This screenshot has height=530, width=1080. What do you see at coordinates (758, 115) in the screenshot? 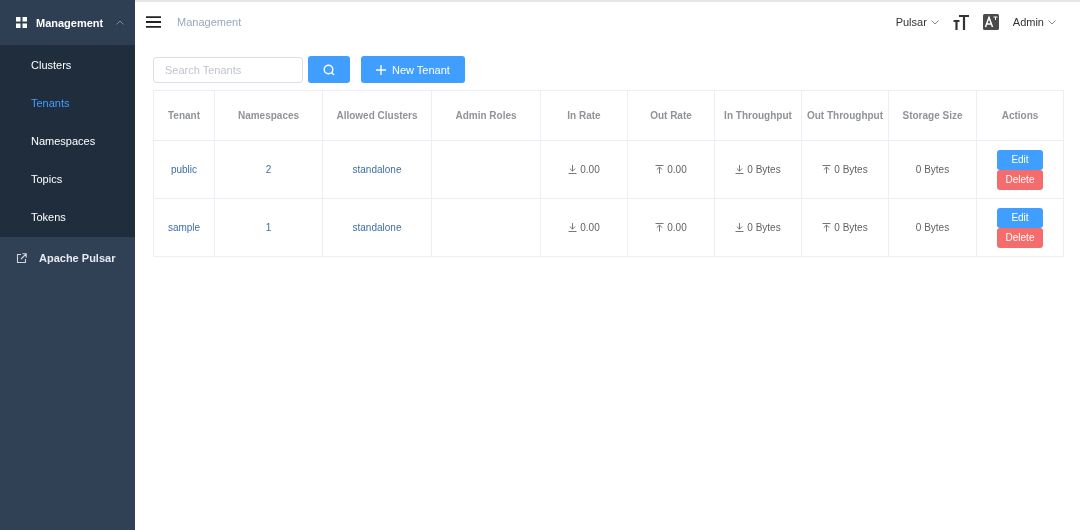
I see `column-header: In Throughput` at bounding box center [758, 115].